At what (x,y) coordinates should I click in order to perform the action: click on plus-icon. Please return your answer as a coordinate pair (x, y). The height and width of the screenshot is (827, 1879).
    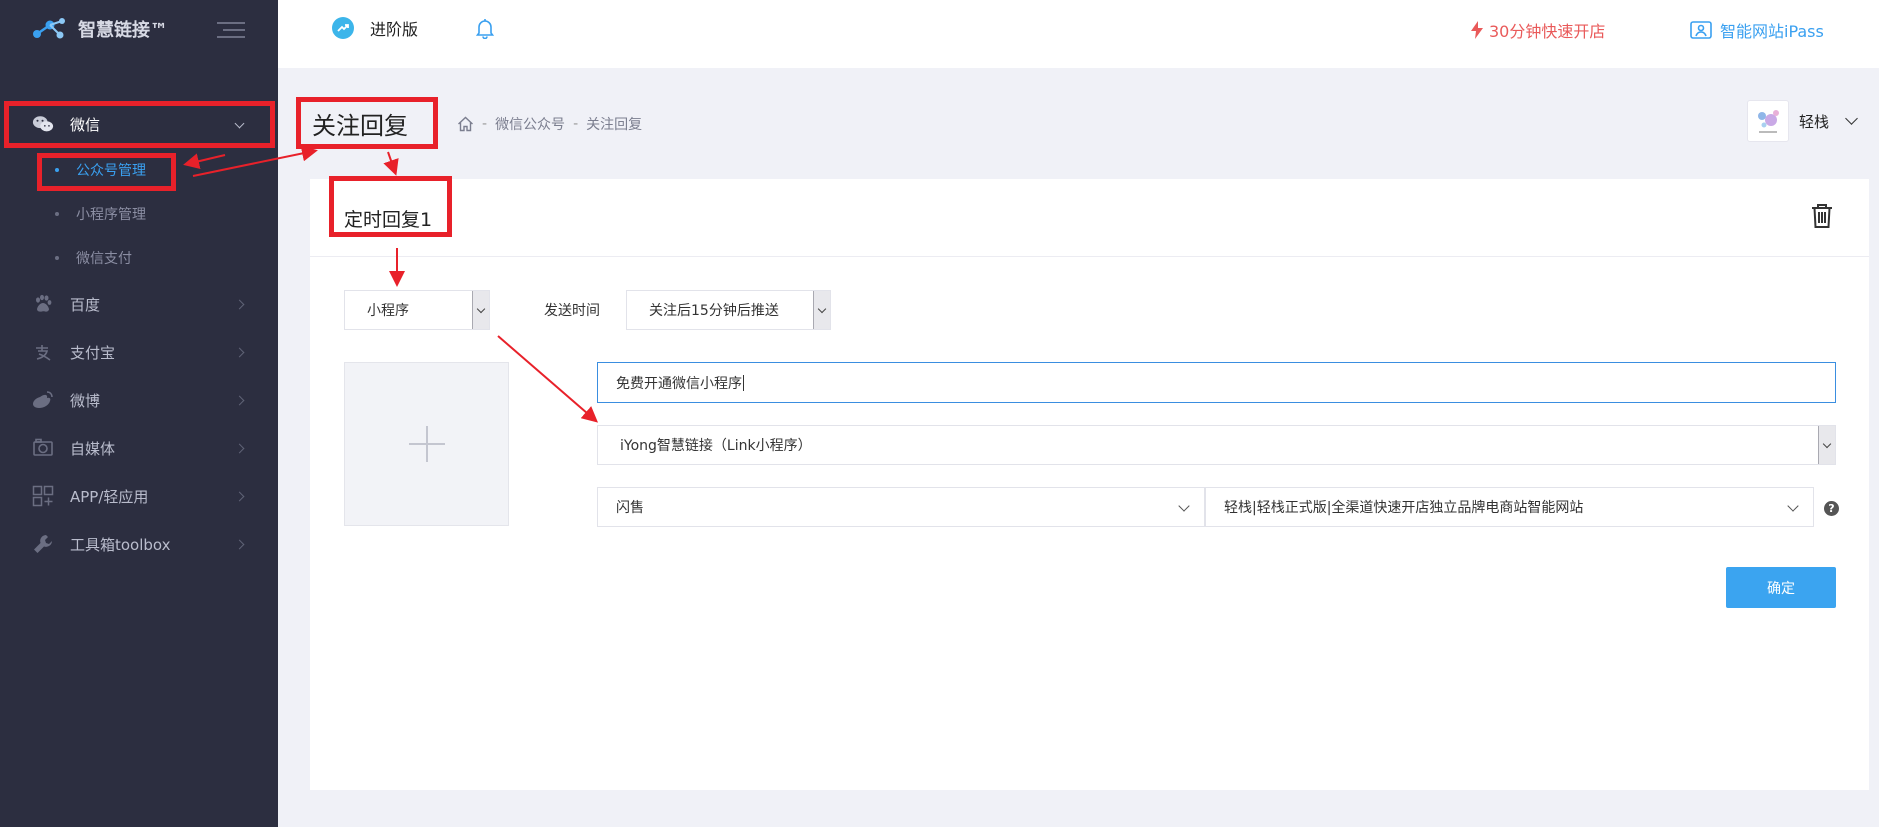
    Looking at the image, I should click on (426, 444).